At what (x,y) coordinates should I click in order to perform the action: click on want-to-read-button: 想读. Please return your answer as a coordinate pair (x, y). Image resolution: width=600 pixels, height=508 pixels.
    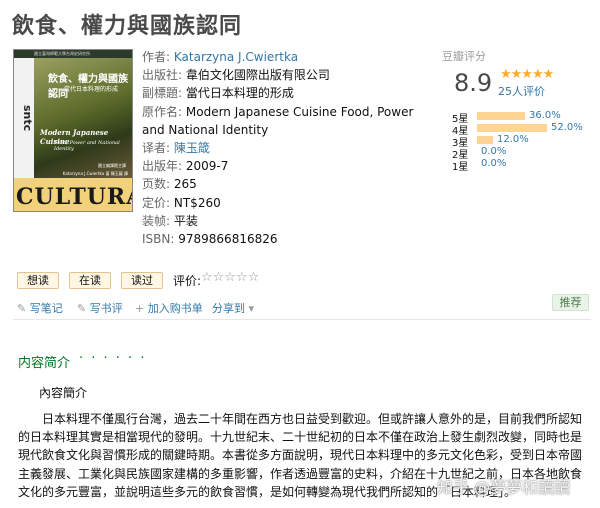
    Looking at the image, I should click on (38, 280).